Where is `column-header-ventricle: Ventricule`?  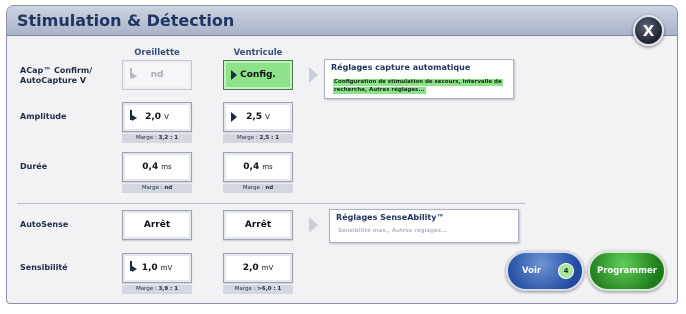 column-header-ventricle: Ventricule is located at coordinates (258, 53).